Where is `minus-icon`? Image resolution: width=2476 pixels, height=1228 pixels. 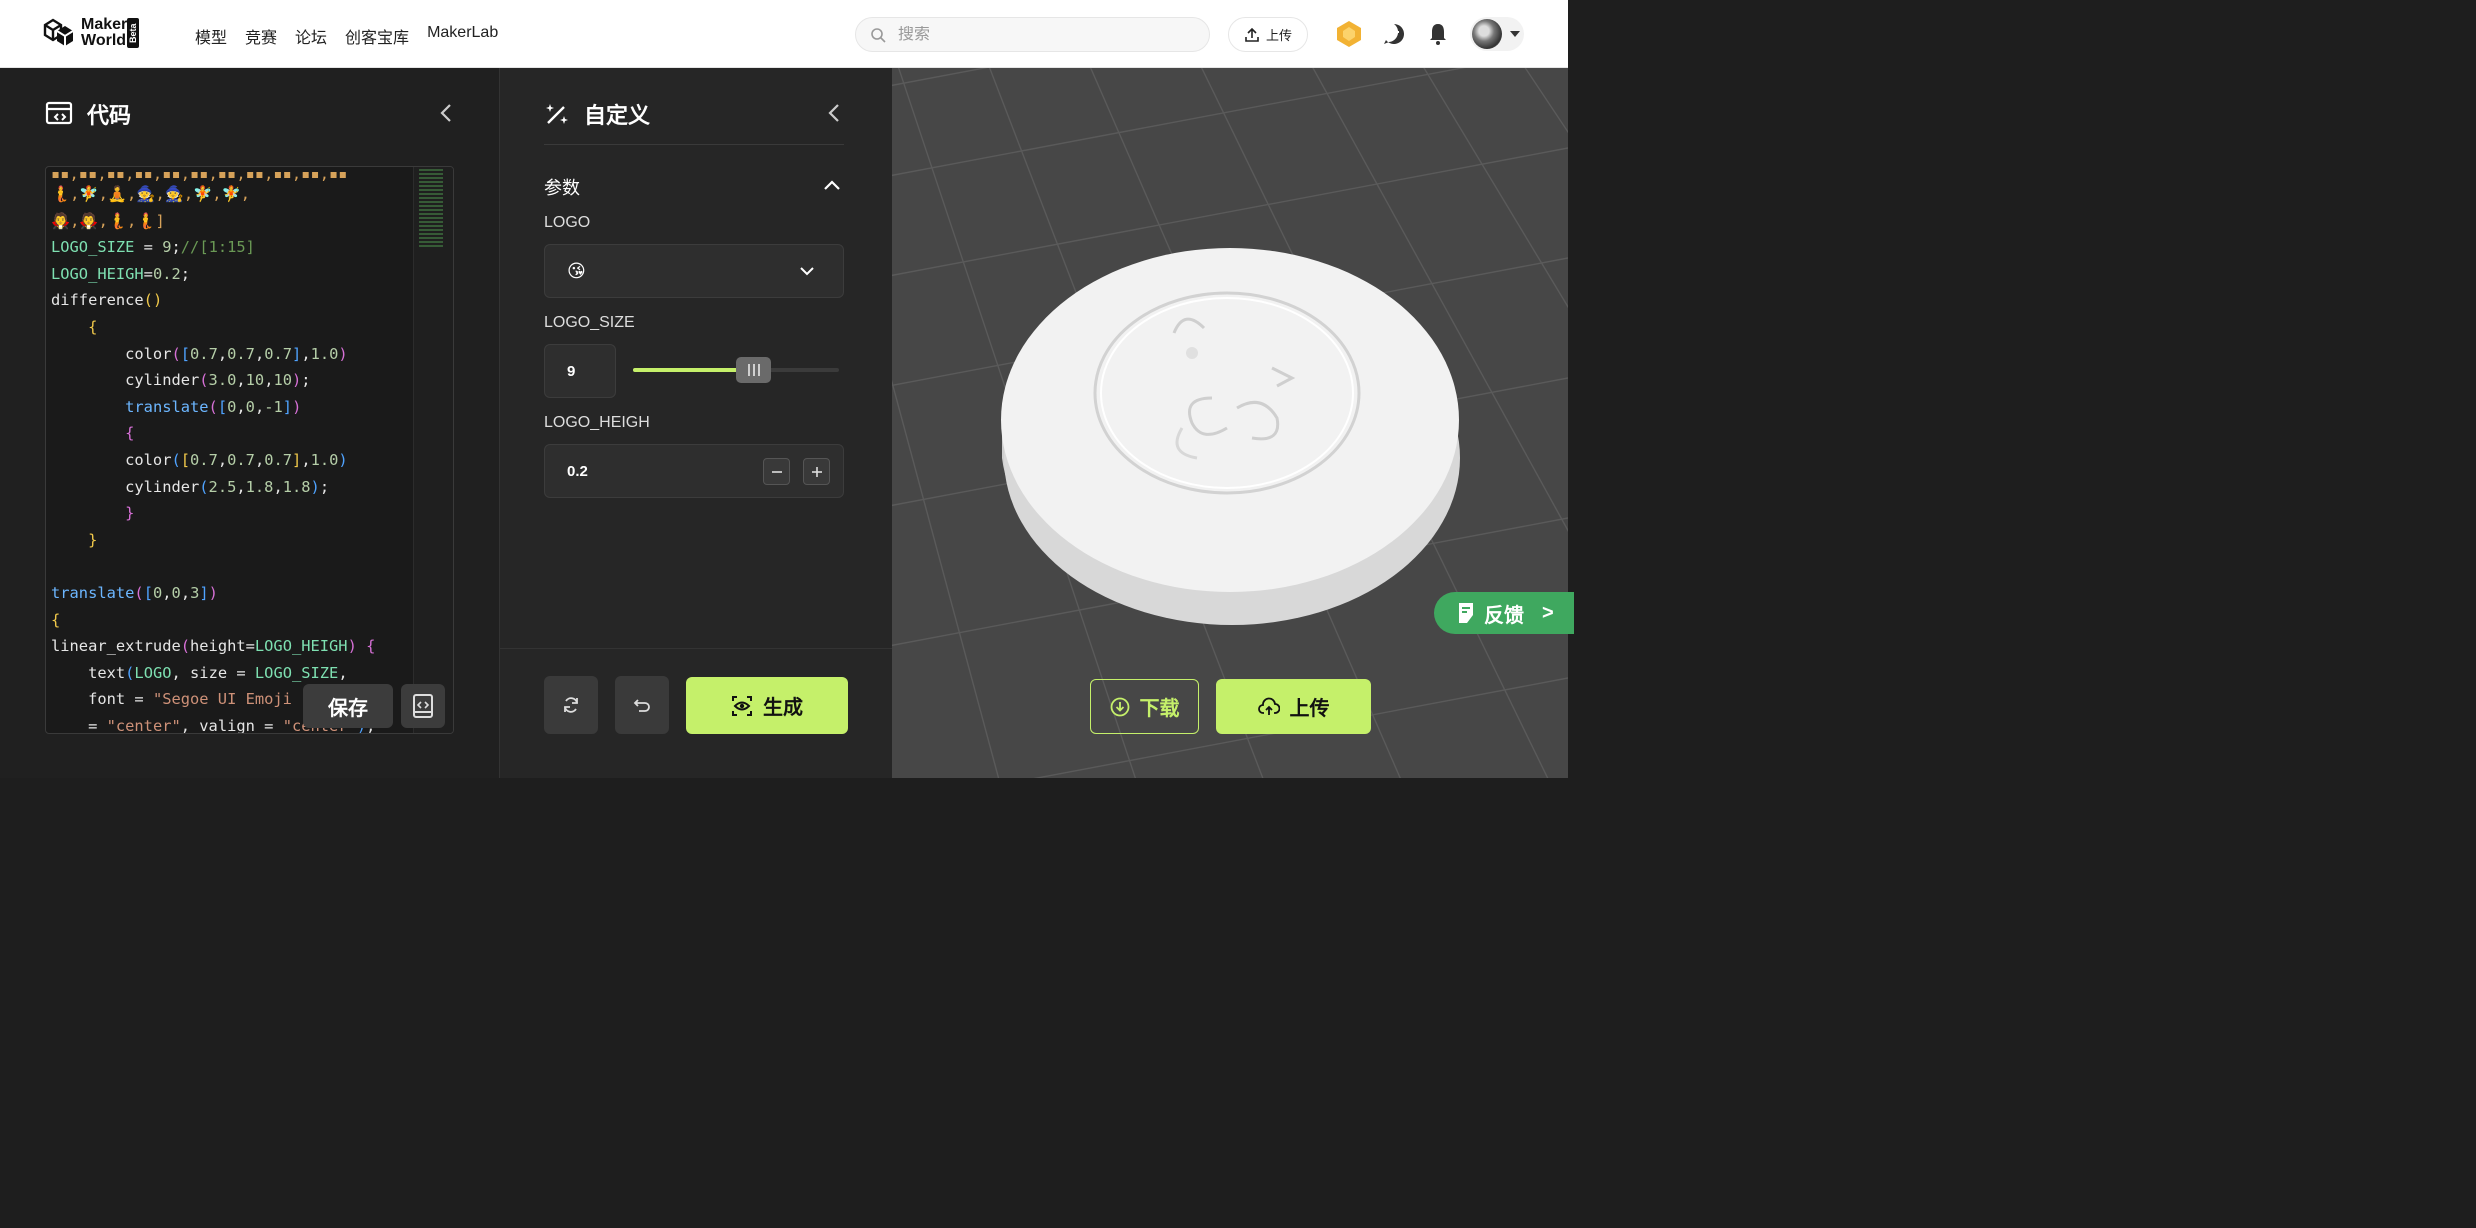 minus-icon is located at coordinates (776, 471).